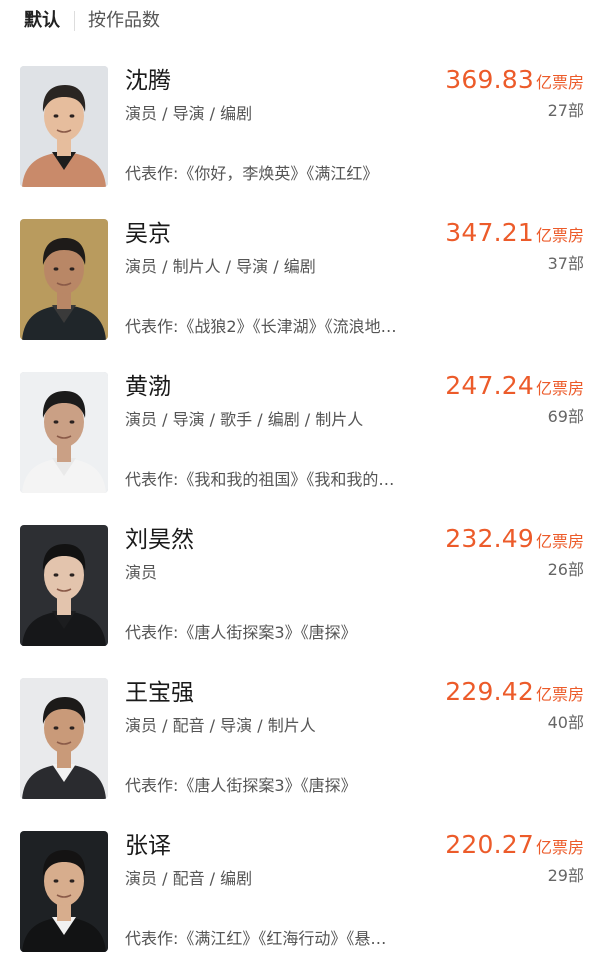  Describe the element at coordinates (244, 419) in the screenshot. I see `person-roles: 演员 / 导演 / 歌手 / 编剧 / 制片人` at that location.